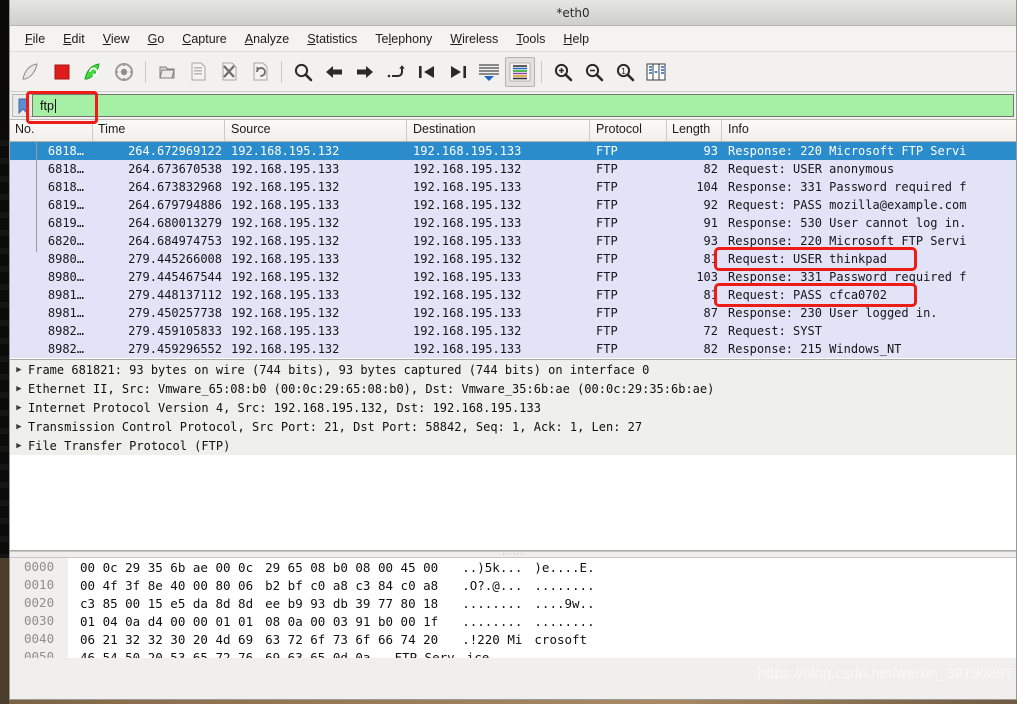  I want to click on packet-cell-time: 264.673670538, so click(175, 169).